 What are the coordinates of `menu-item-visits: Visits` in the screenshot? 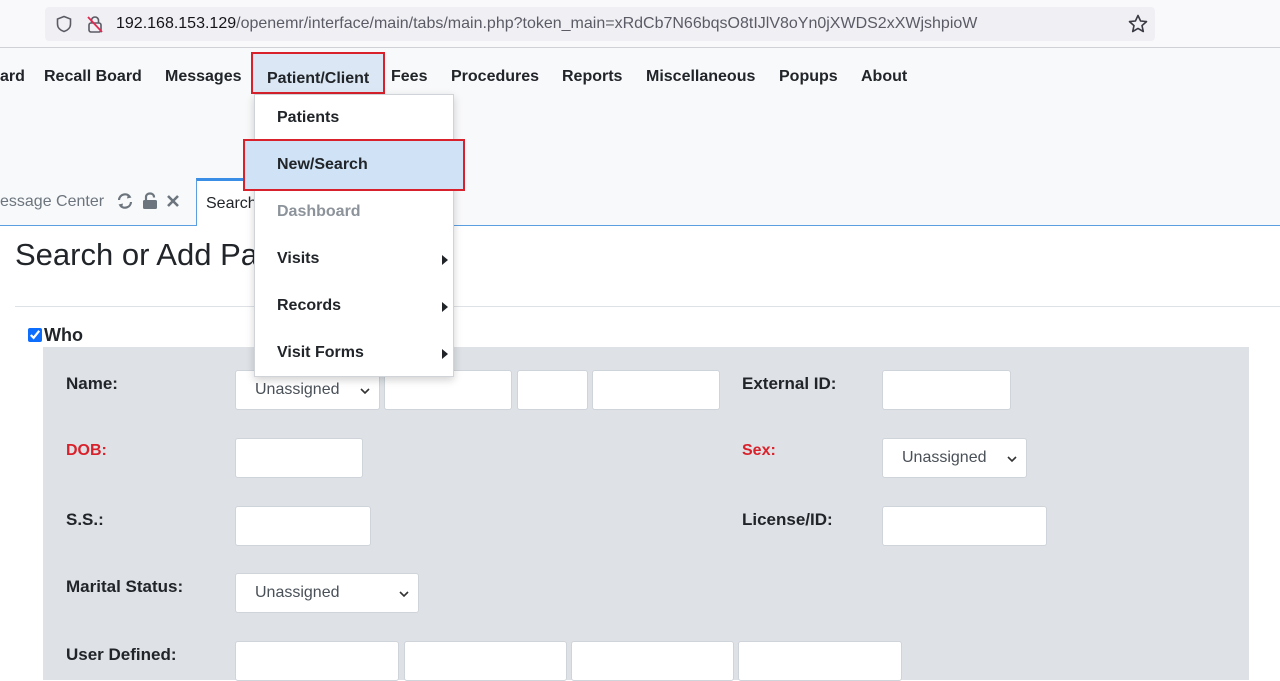 It's located at (355, 259).